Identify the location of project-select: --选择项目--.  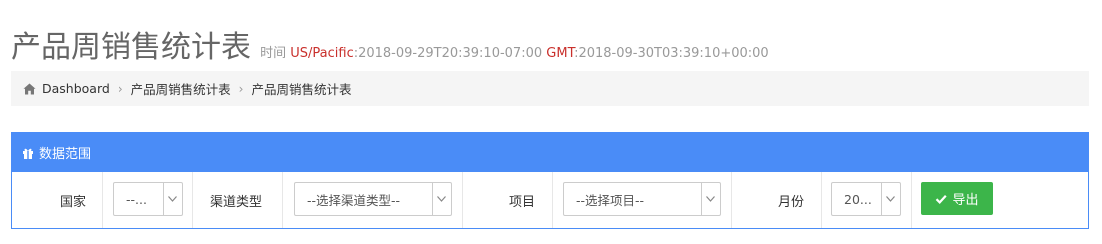
(642, 199).